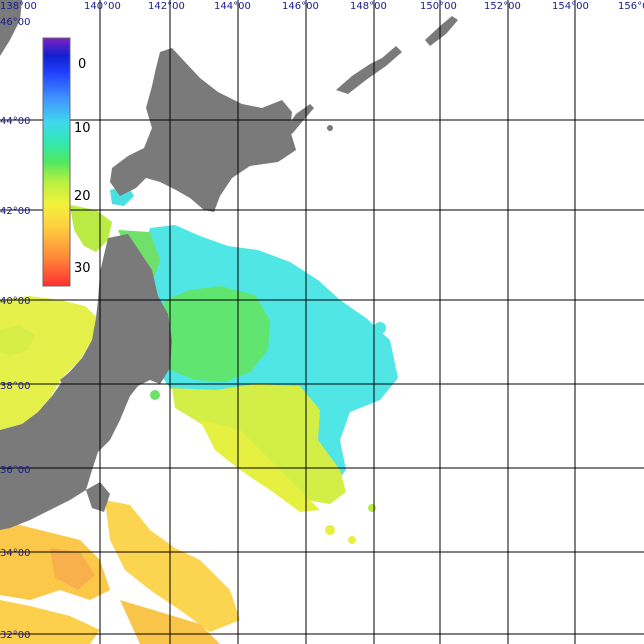  I want to click on lat-label-40: 40°00, so click(15, 301).